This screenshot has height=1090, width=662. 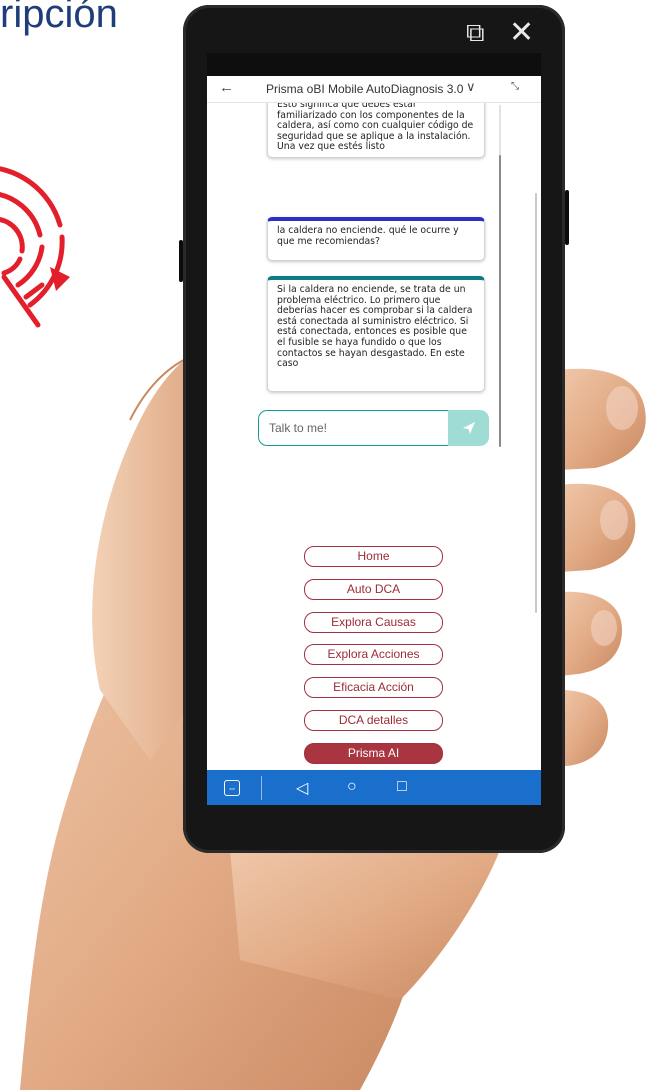 What do you see at coordinates (373, 655) in the screenshot?
I see `nav-button-explora-acciones: Explora Acciones` at bounding box center [373, 655].